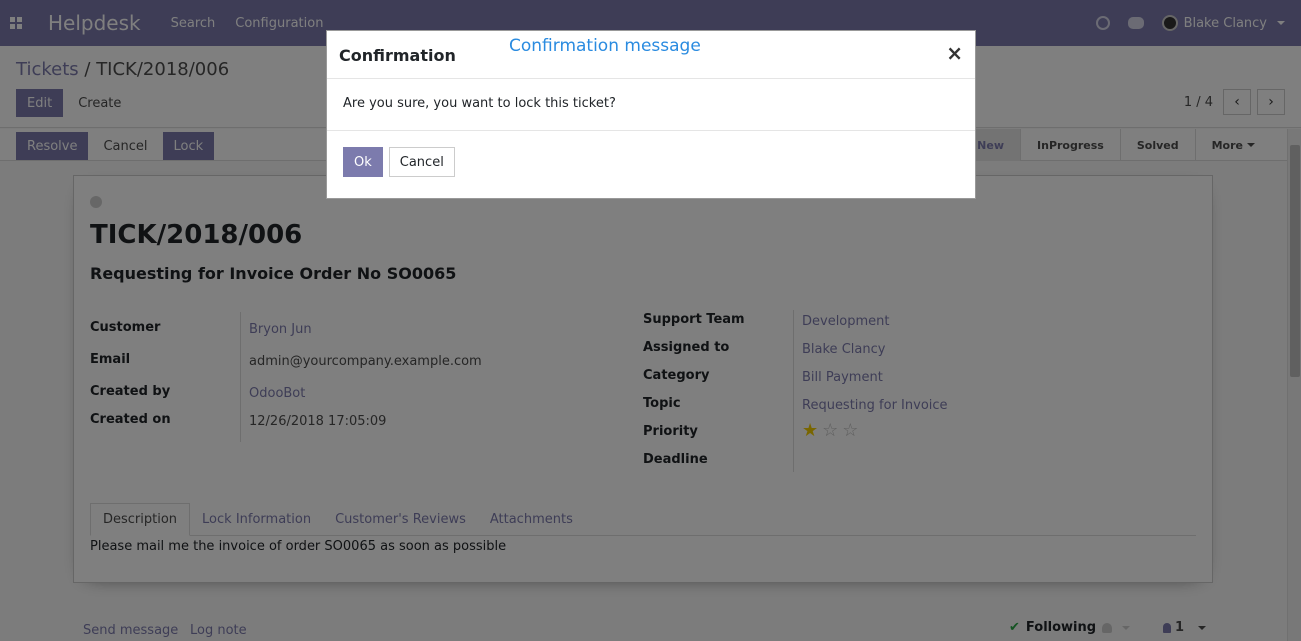 The image size is (1301, 641). What do you see at coordinates (954, 53) in the screenshot?
I see `close-icon: ×` at bounding box center [954, 53].